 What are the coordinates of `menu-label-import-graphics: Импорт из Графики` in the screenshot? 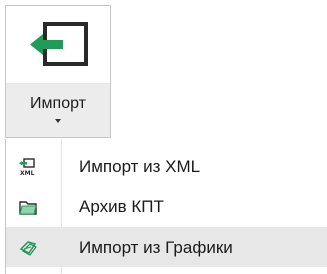 It's located at (156, 247).